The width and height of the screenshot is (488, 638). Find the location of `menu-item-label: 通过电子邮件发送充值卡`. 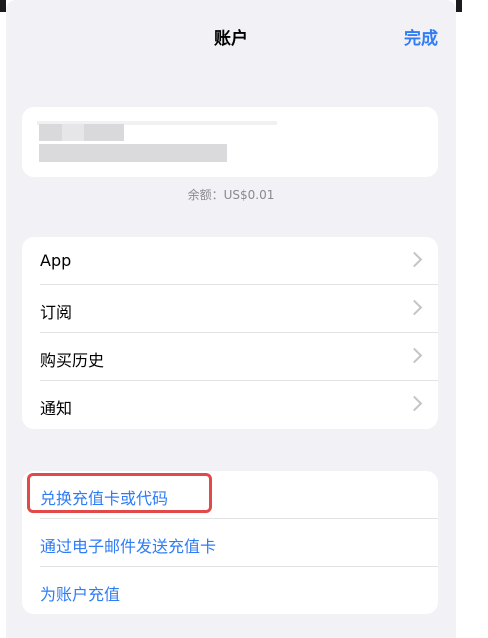

menu-item-label: 通过电子邮件发送充值卡 is located at coordinates (128, 546).